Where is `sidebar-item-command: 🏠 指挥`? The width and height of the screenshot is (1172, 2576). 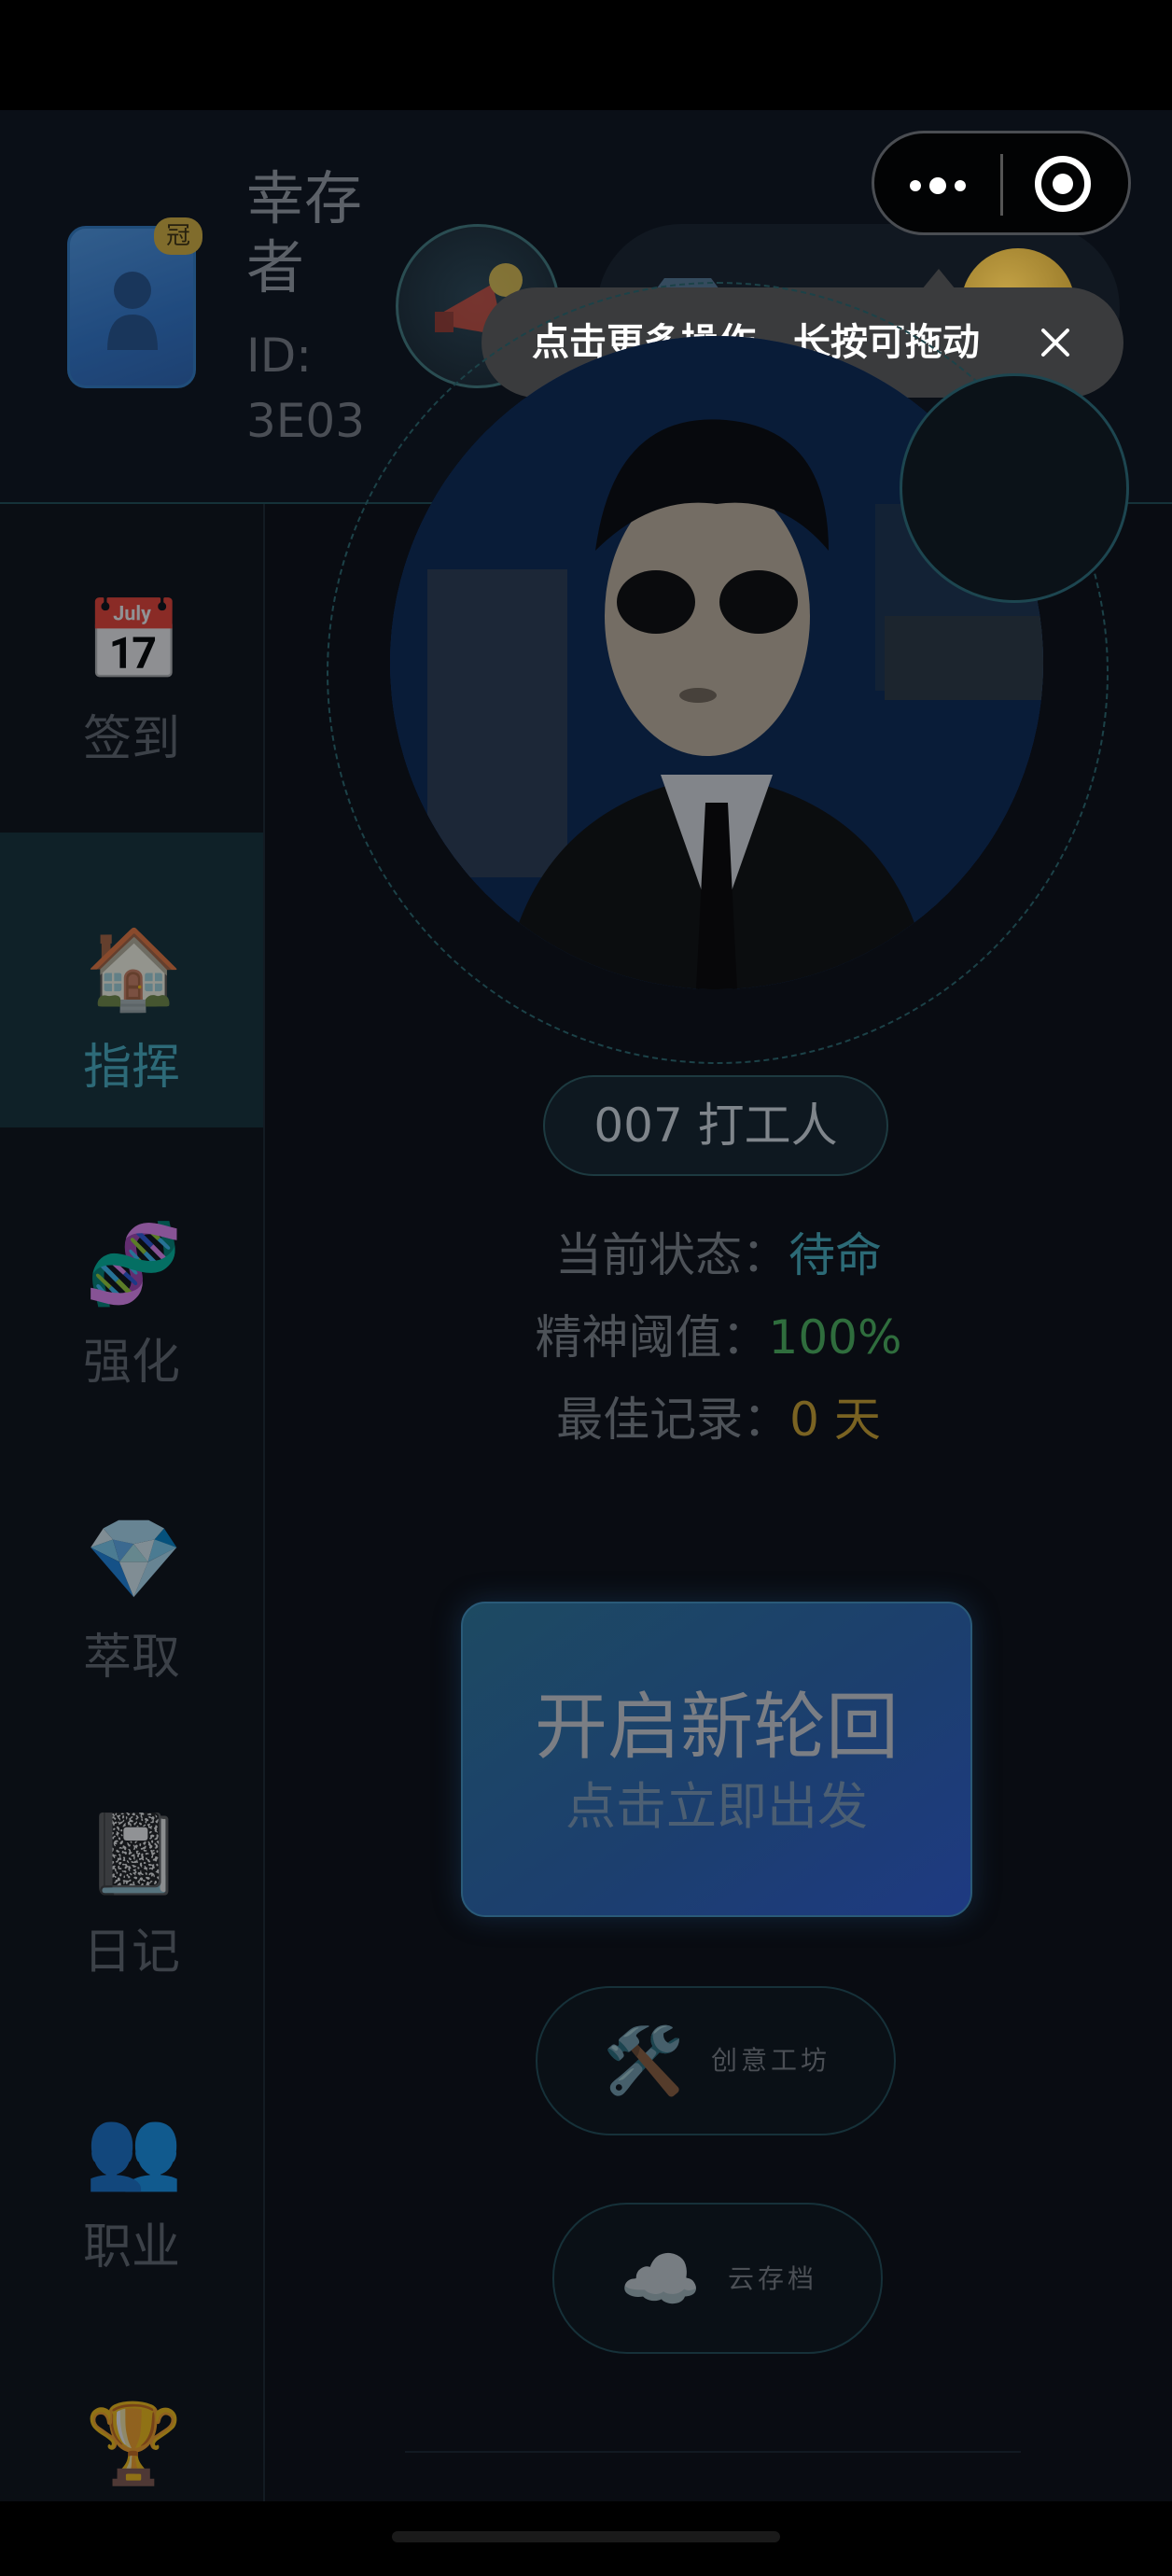
sidebar-item-command: 🏠 指挥 is located at coordinates (131, 980).